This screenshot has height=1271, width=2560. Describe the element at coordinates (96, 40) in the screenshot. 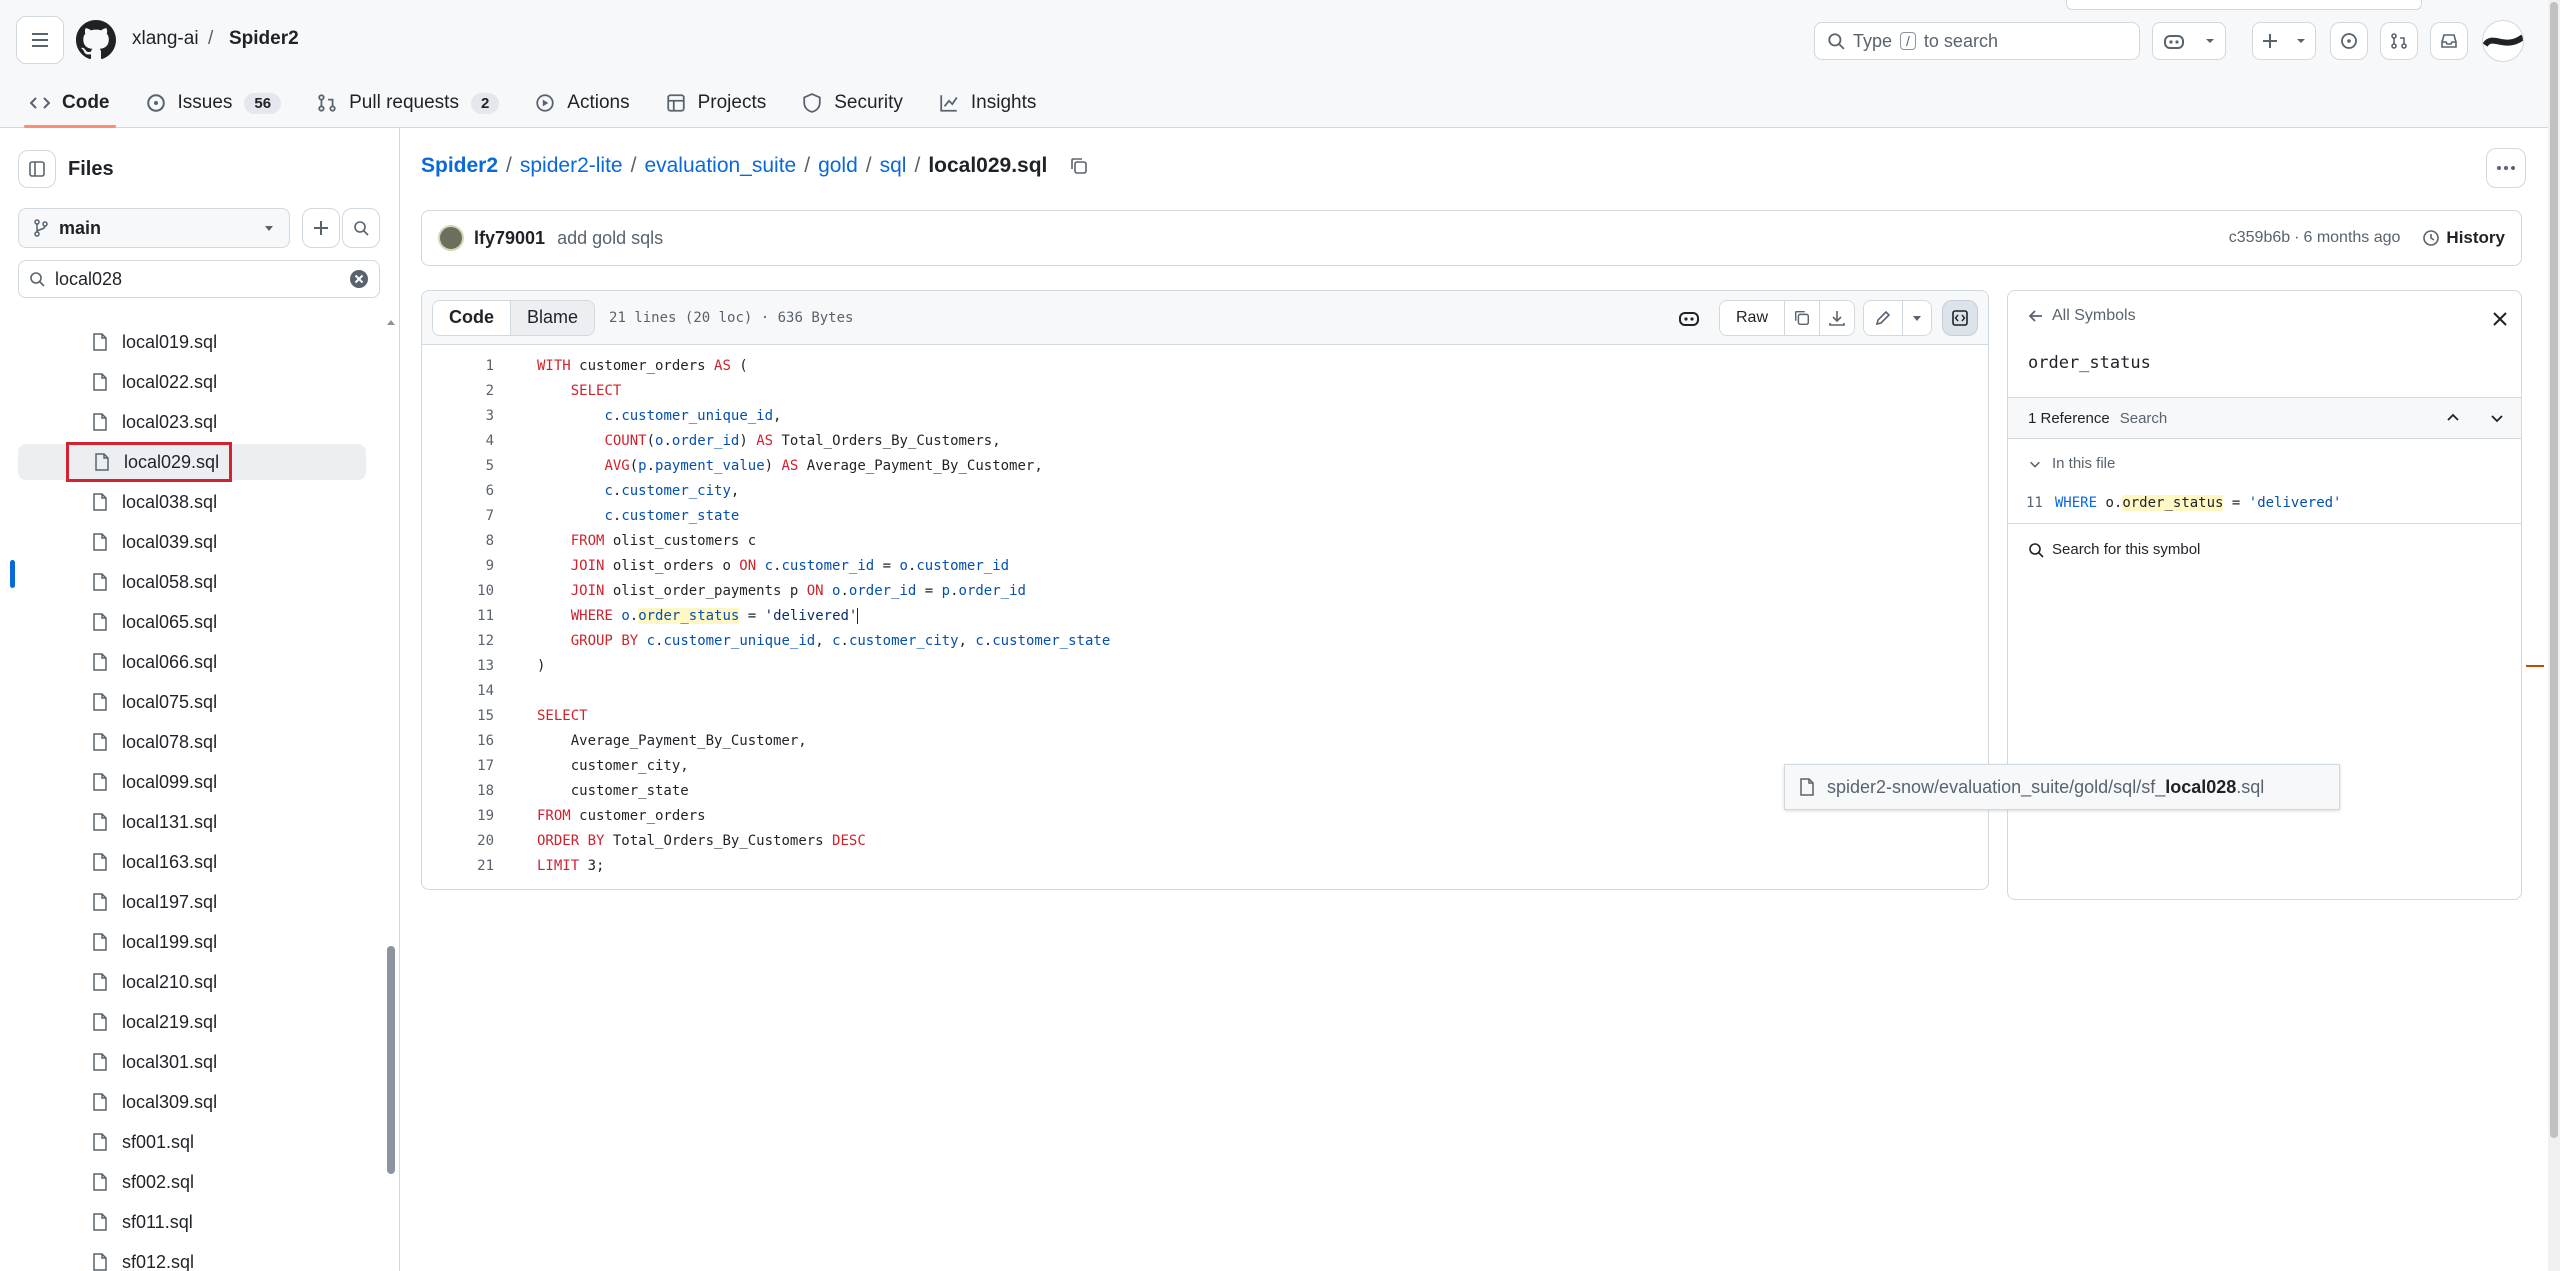

I see `github-logo-icon` at that location.